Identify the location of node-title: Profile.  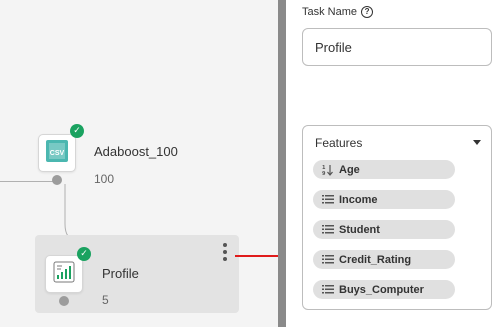
(120, 273).